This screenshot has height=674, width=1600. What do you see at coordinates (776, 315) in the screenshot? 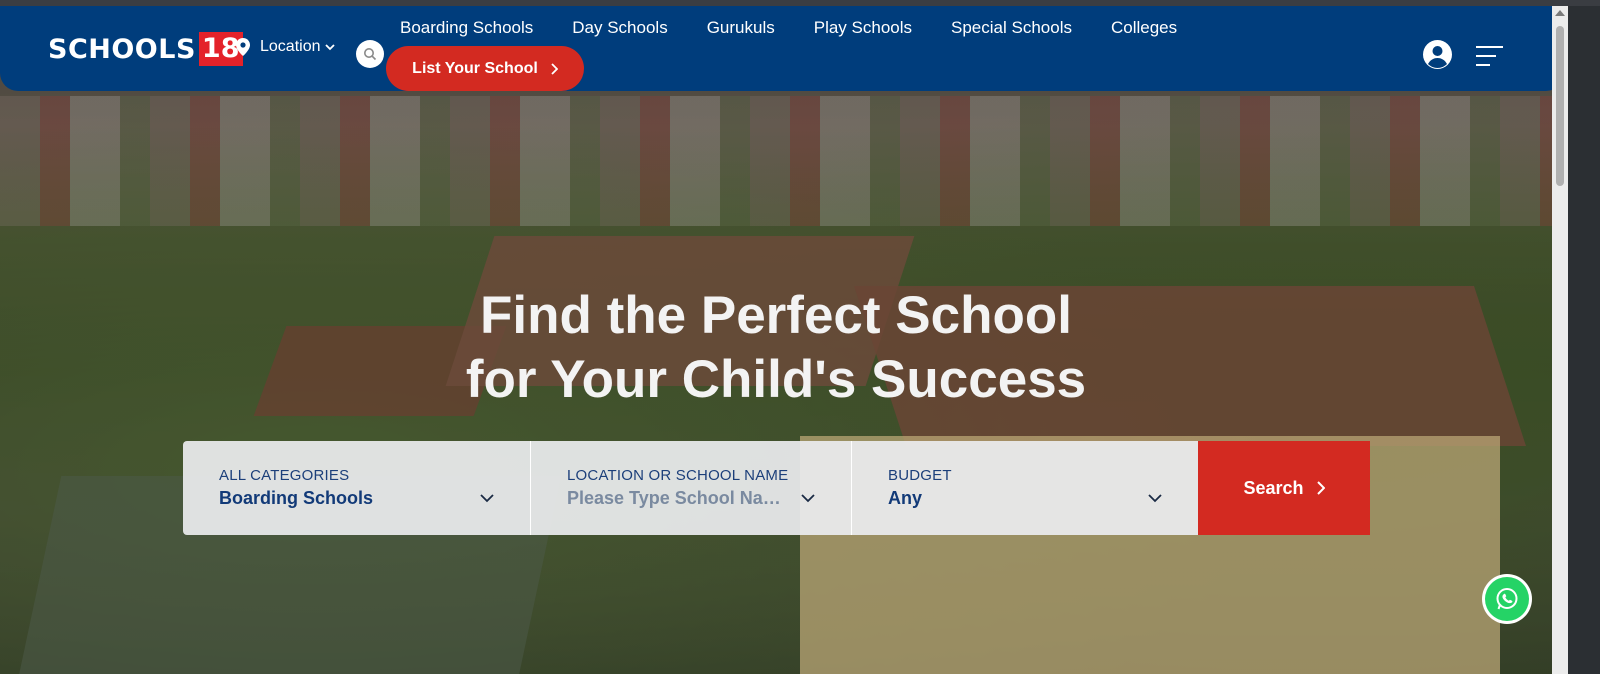
I see `headline-line-1: Find the Perfect School` at bounding box center [776, 315].